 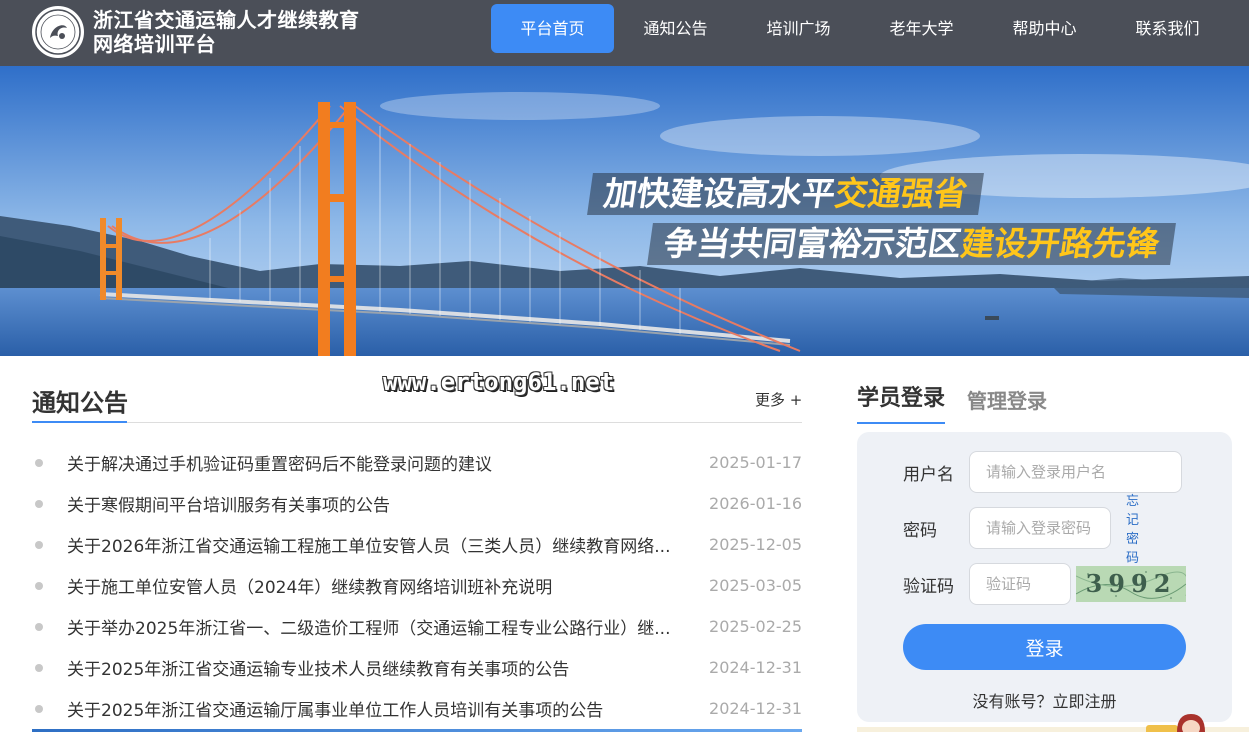 I want to click on notice-item-title: 关于施工单位安管人员（2024年）继续教育网络培训班补充说明, so click(x=387, y=585).